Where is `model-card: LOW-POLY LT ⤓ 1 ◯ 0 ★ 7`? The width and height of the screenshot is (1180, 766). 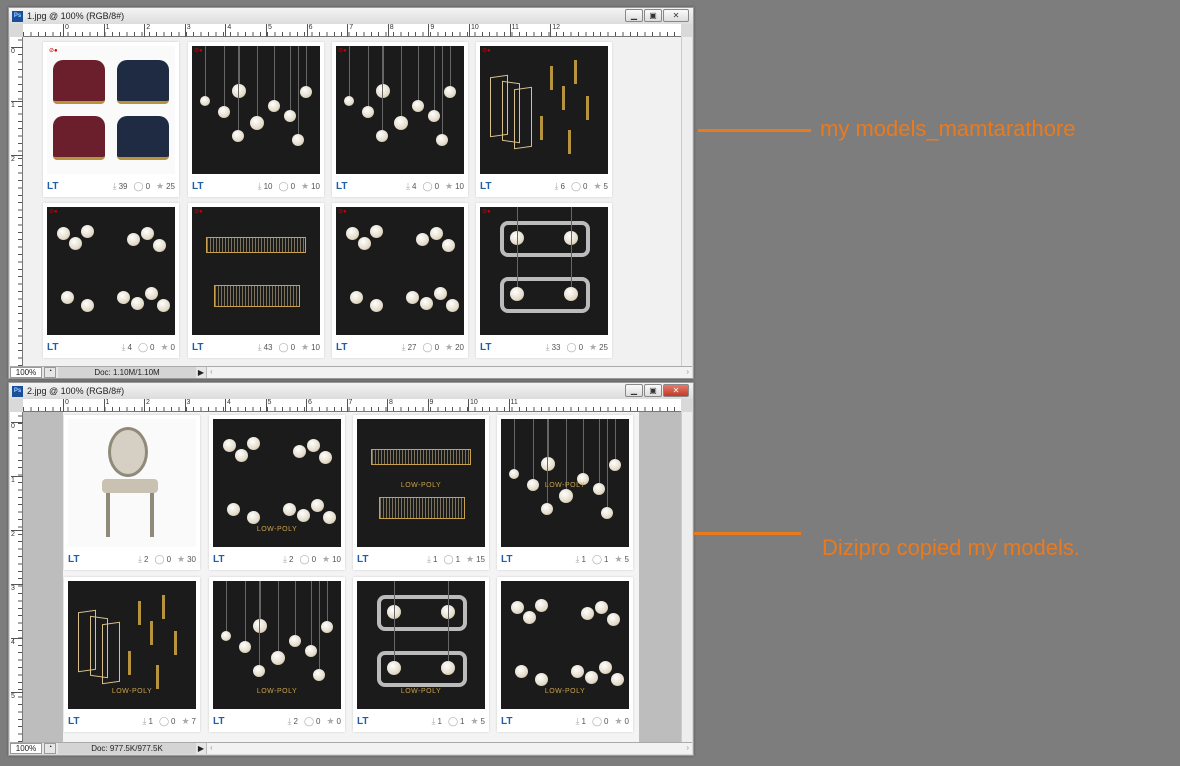
model-card: LOW-POLY LT ⤓ 1 ◯ 0 ★ 7 is located at coordinates (132, 654).